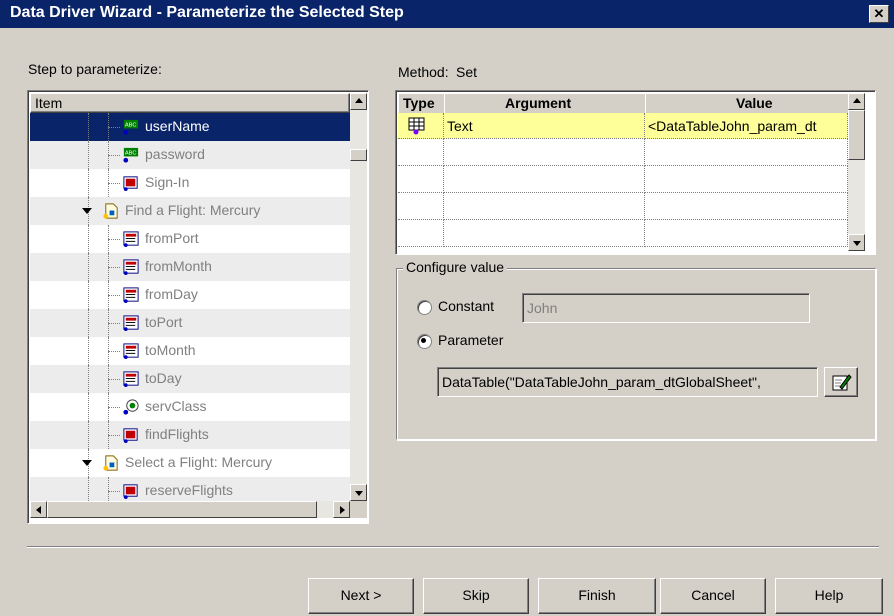 The image size is (894, 616). Describe the element at coordinates (199, 462) in the screenshot. I see `tree-item-label: Select a Flight: Mercury` at that location.